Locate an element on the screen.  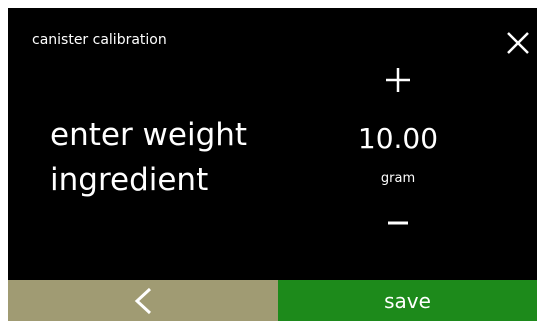
footer-bar: save is located at coordinates (272, 300).